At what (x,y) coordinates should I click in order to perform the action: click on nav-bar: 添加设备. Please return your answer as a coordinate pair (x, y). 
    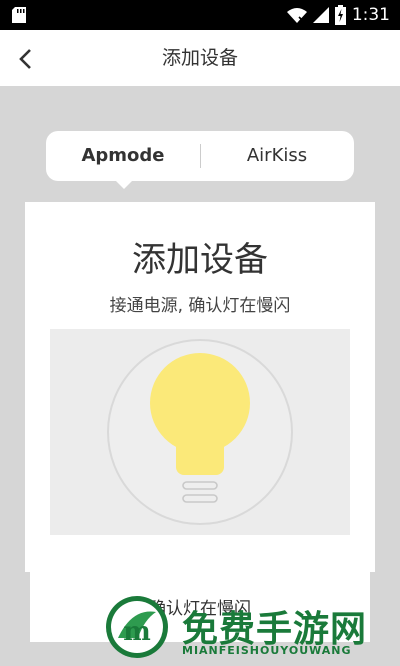
    Looking at the image, I should click on (200, 58).